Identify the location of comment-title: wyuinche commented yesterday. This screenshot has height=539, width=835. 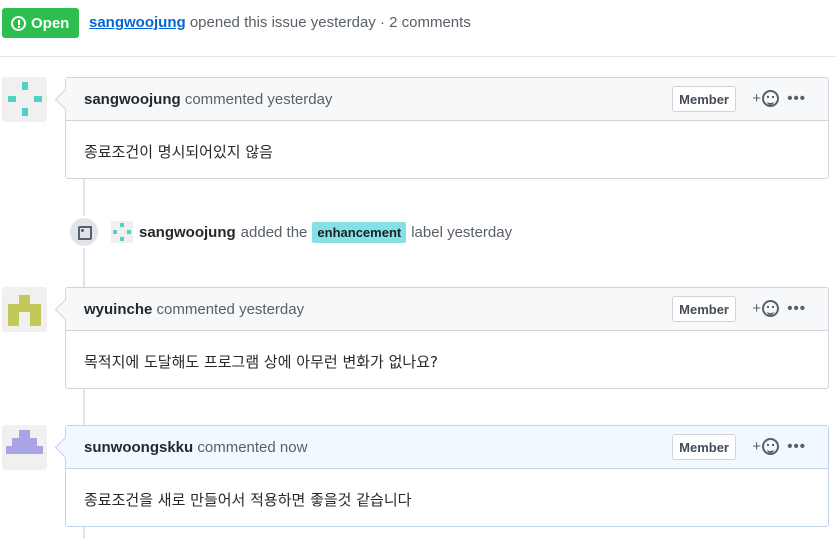
(194, 309).